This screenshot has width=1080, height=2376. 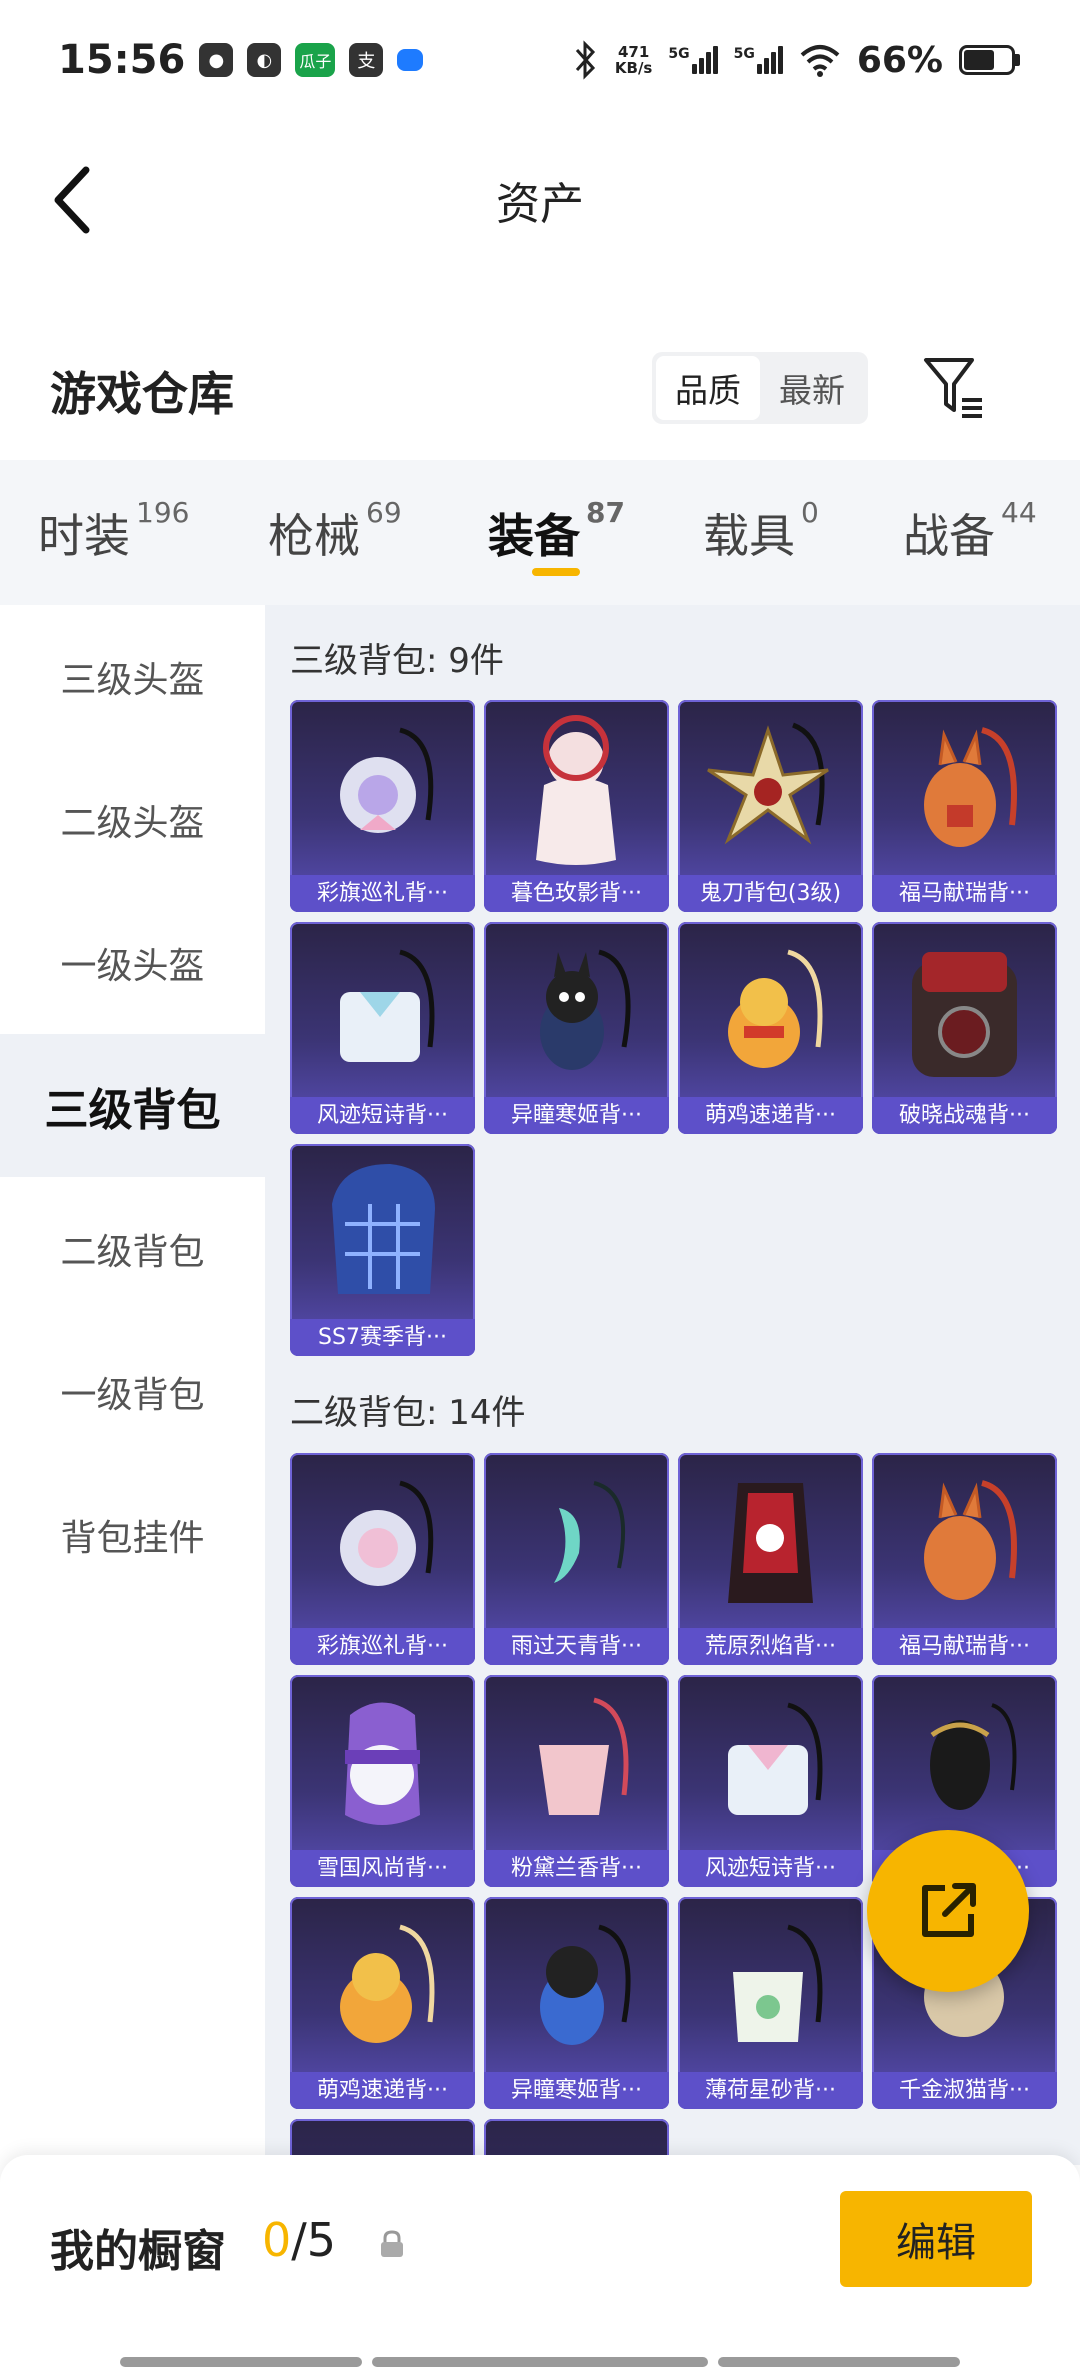 I want to click on tab-supplies: 战备 44, so click(x=970, y=531).